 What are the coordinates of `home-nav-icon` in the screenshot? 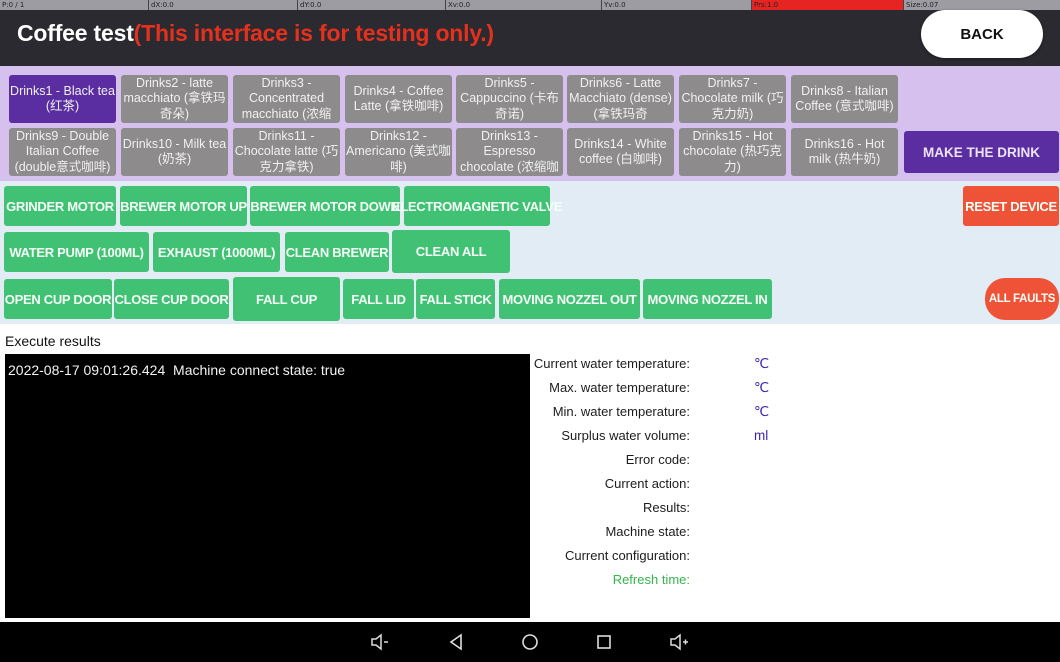 It's located at (530, 642).